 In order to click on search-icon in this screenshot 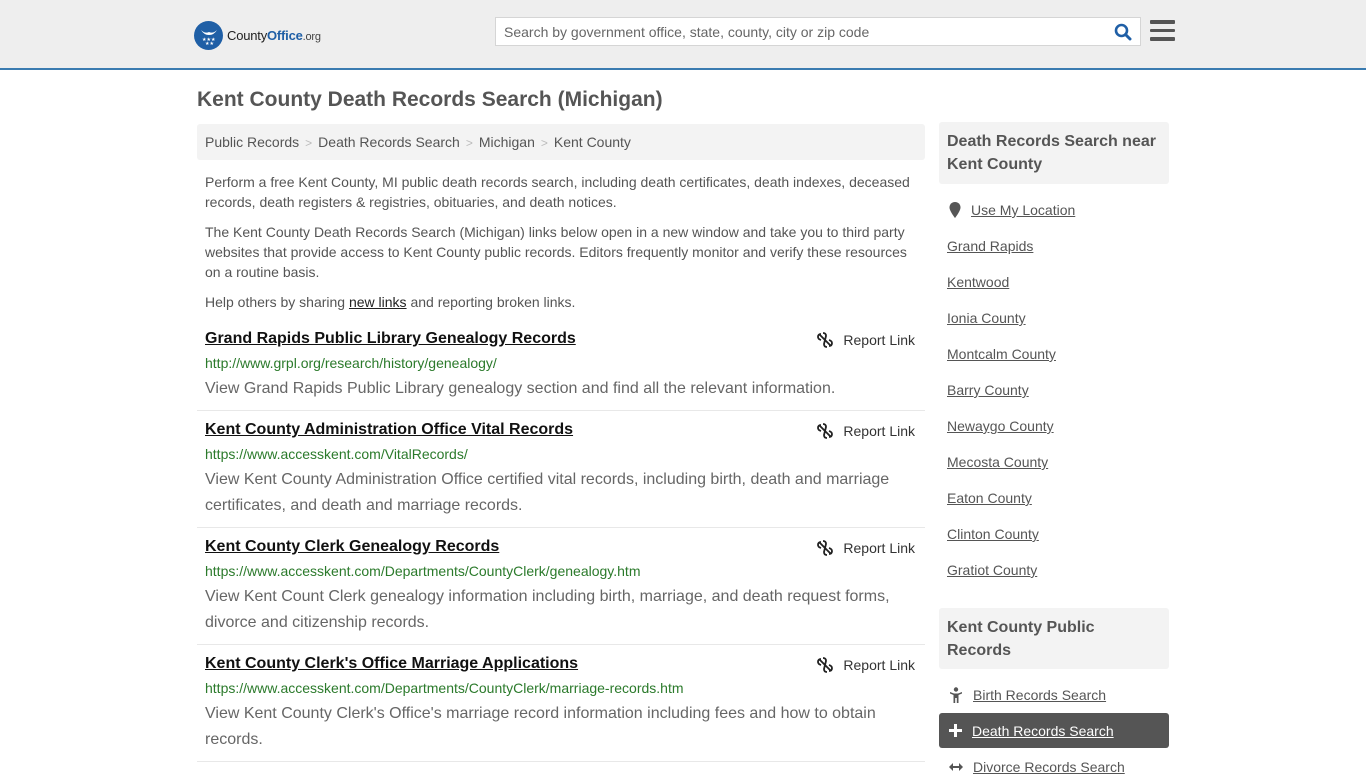, I will do `click(1123, 32)`.